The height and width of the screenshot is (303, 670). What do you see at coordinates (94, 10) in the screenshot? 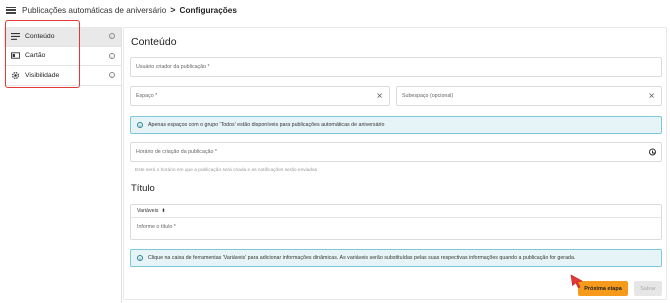
I see `breadcrumb-parent: Publicações automáticas de aniversário` at bounding box center [94, 10].